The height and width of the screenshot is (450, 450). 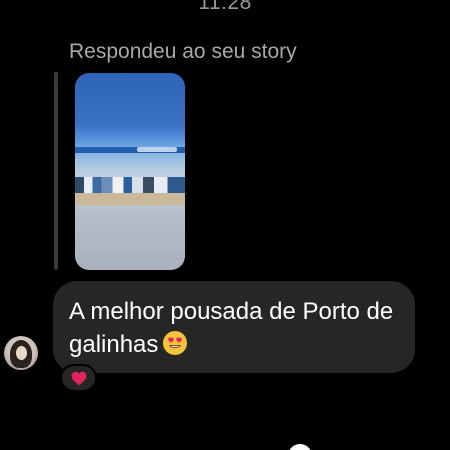 I want to click on story-reply-caption: Respondeu ao seu story, so click(x=183, y=51).